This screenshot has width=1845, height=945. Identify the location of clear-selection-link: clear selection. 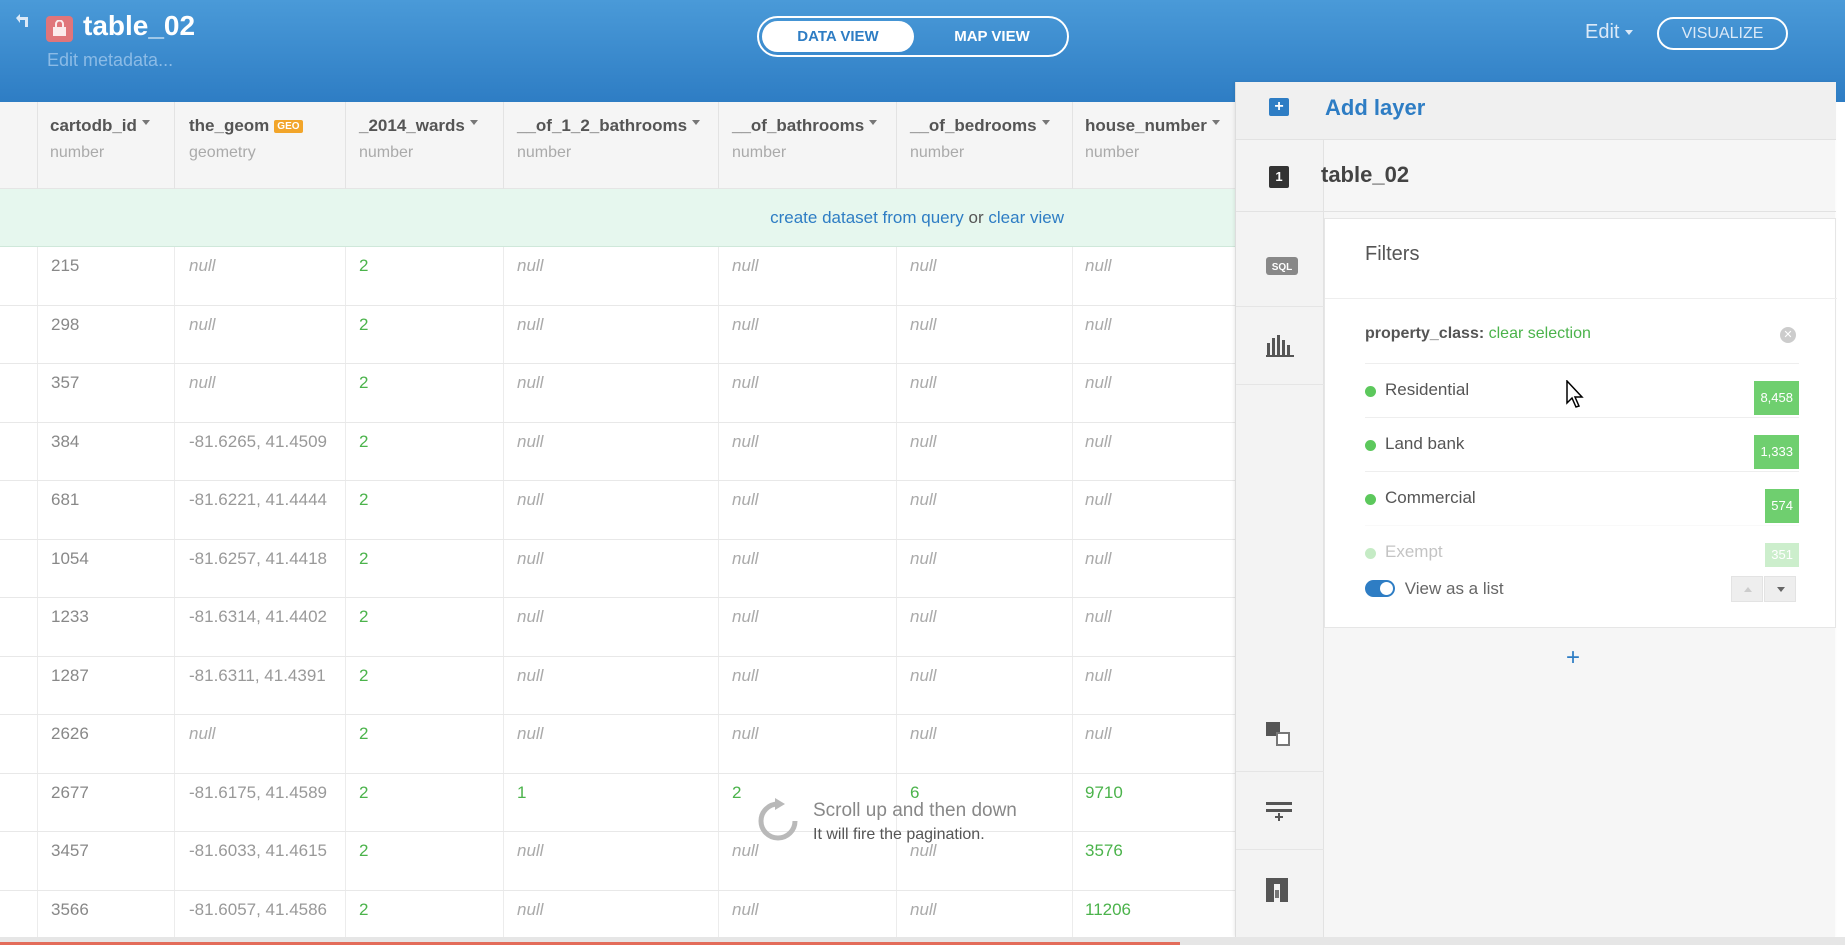
(1540, 333).